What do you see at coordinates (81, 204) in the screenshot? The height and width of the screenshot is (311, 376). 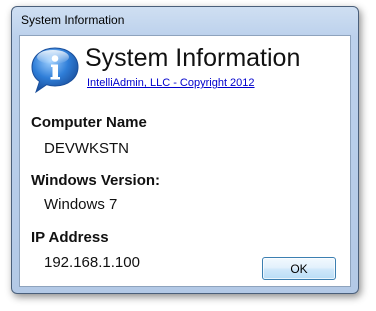 I see `windows-version-value: Windows 7` at bounding box center [81, 204].